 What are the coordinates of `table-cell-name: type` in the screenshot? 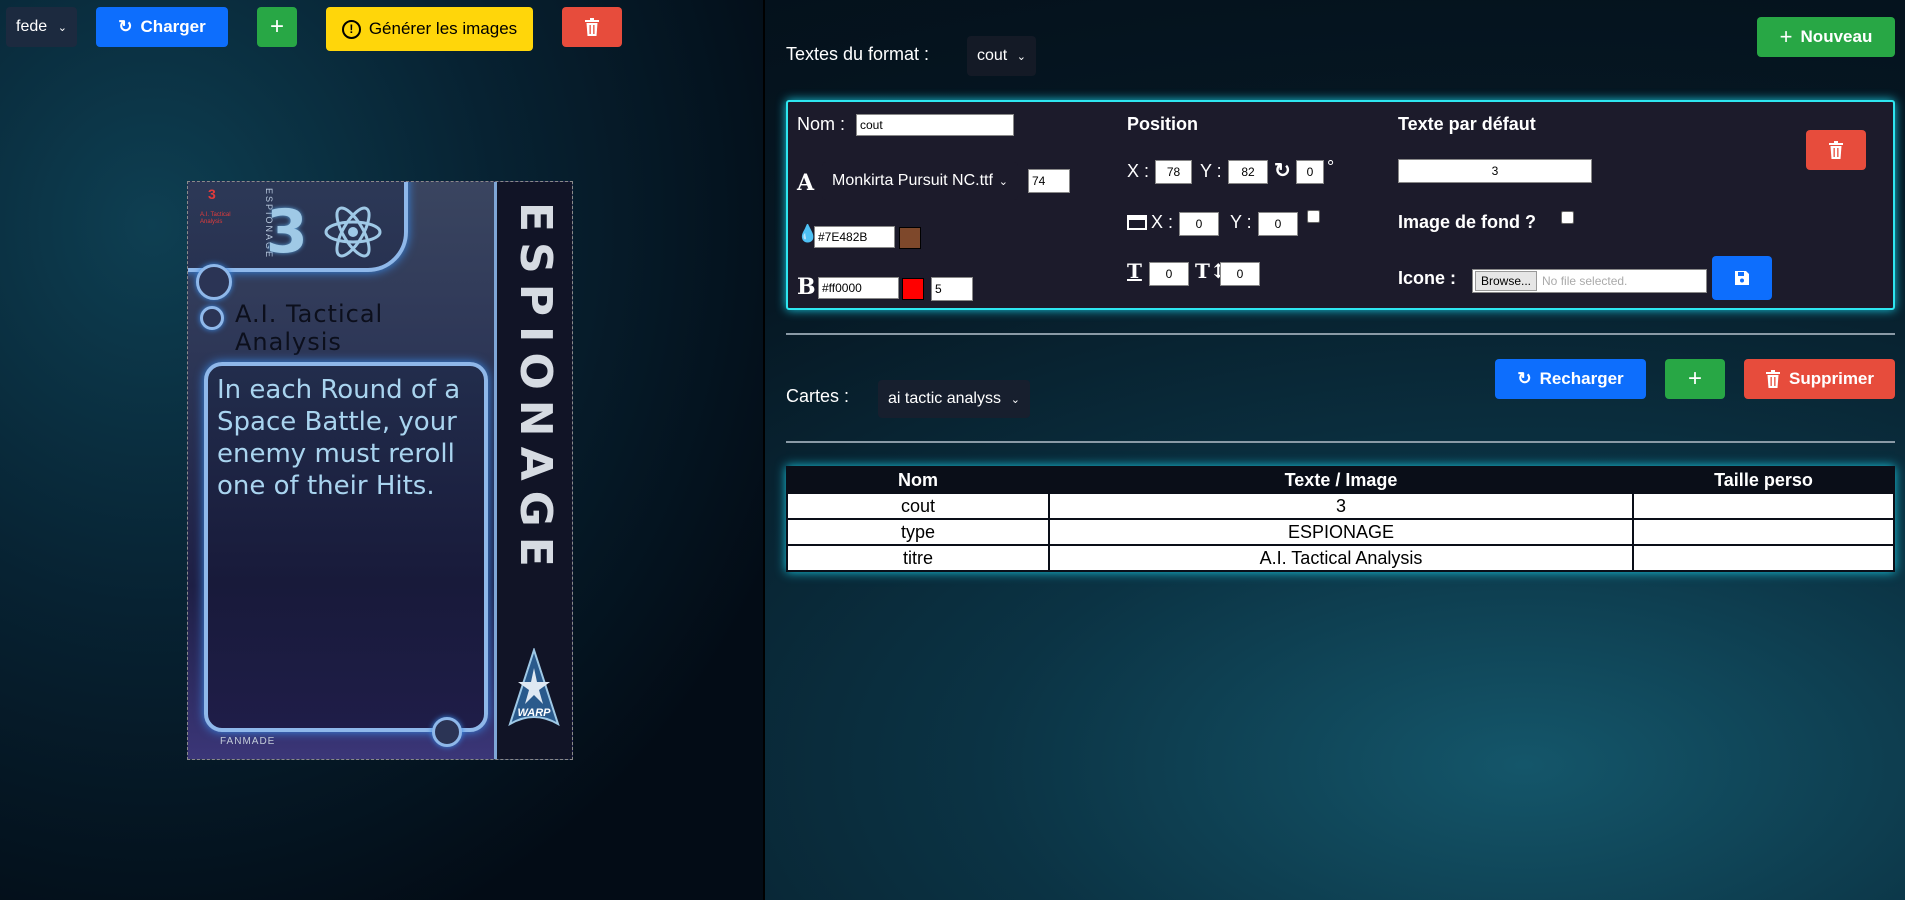 It's located at (918, 532).